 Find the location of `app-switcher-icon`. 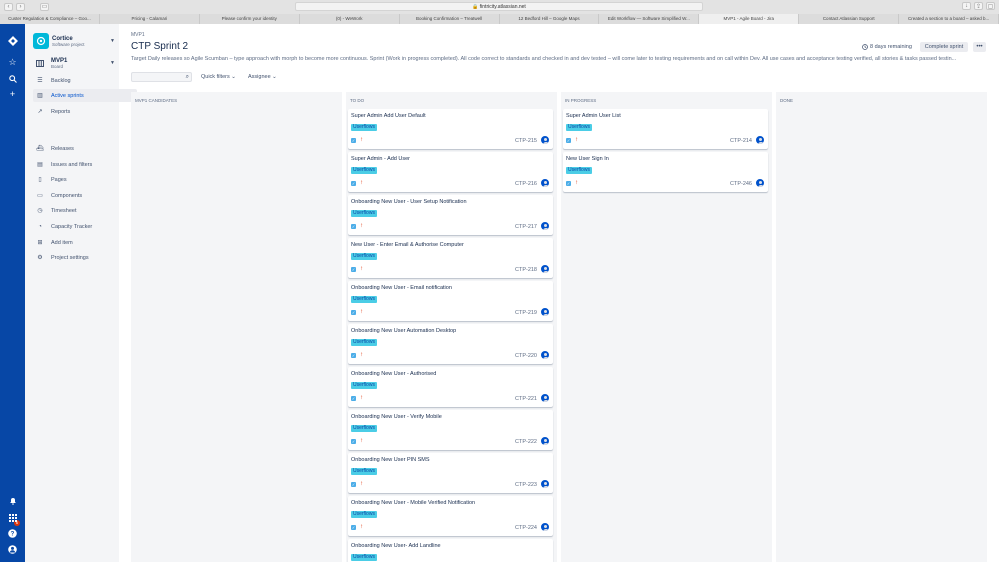

app-switcher-icon is located at coordinates (12, 517).